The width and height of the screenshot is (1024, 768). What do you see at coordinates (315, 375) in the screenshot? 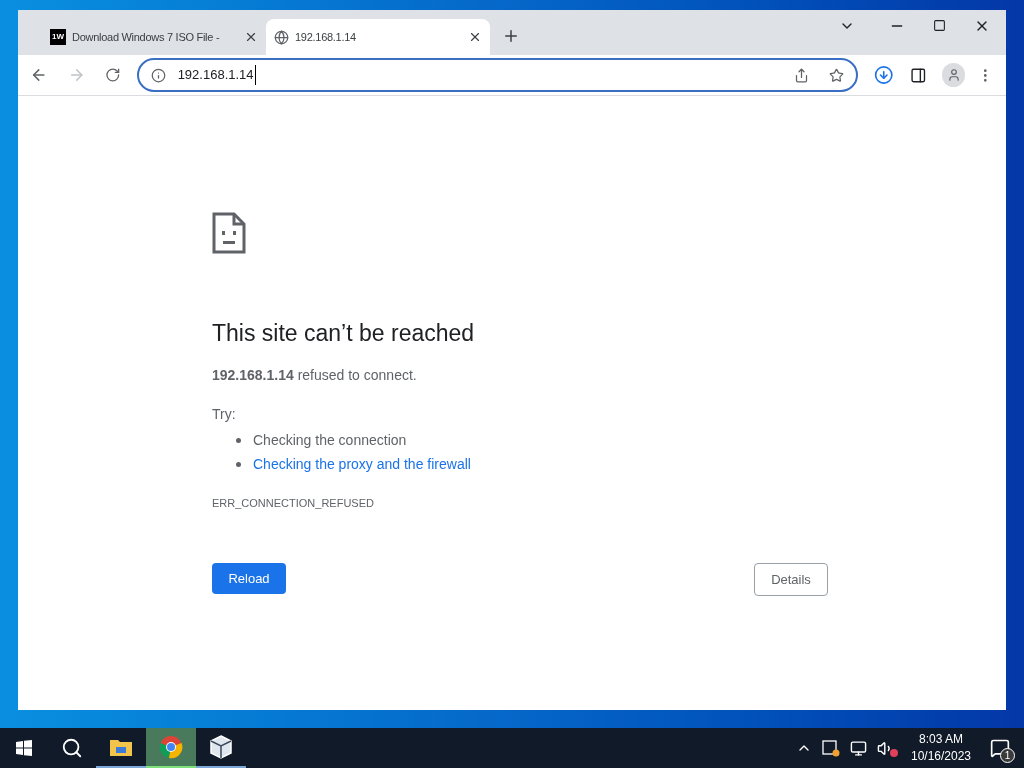
I see `error-message: 192.168.1.14 refused to connect.` at bounding box center [315, 375].